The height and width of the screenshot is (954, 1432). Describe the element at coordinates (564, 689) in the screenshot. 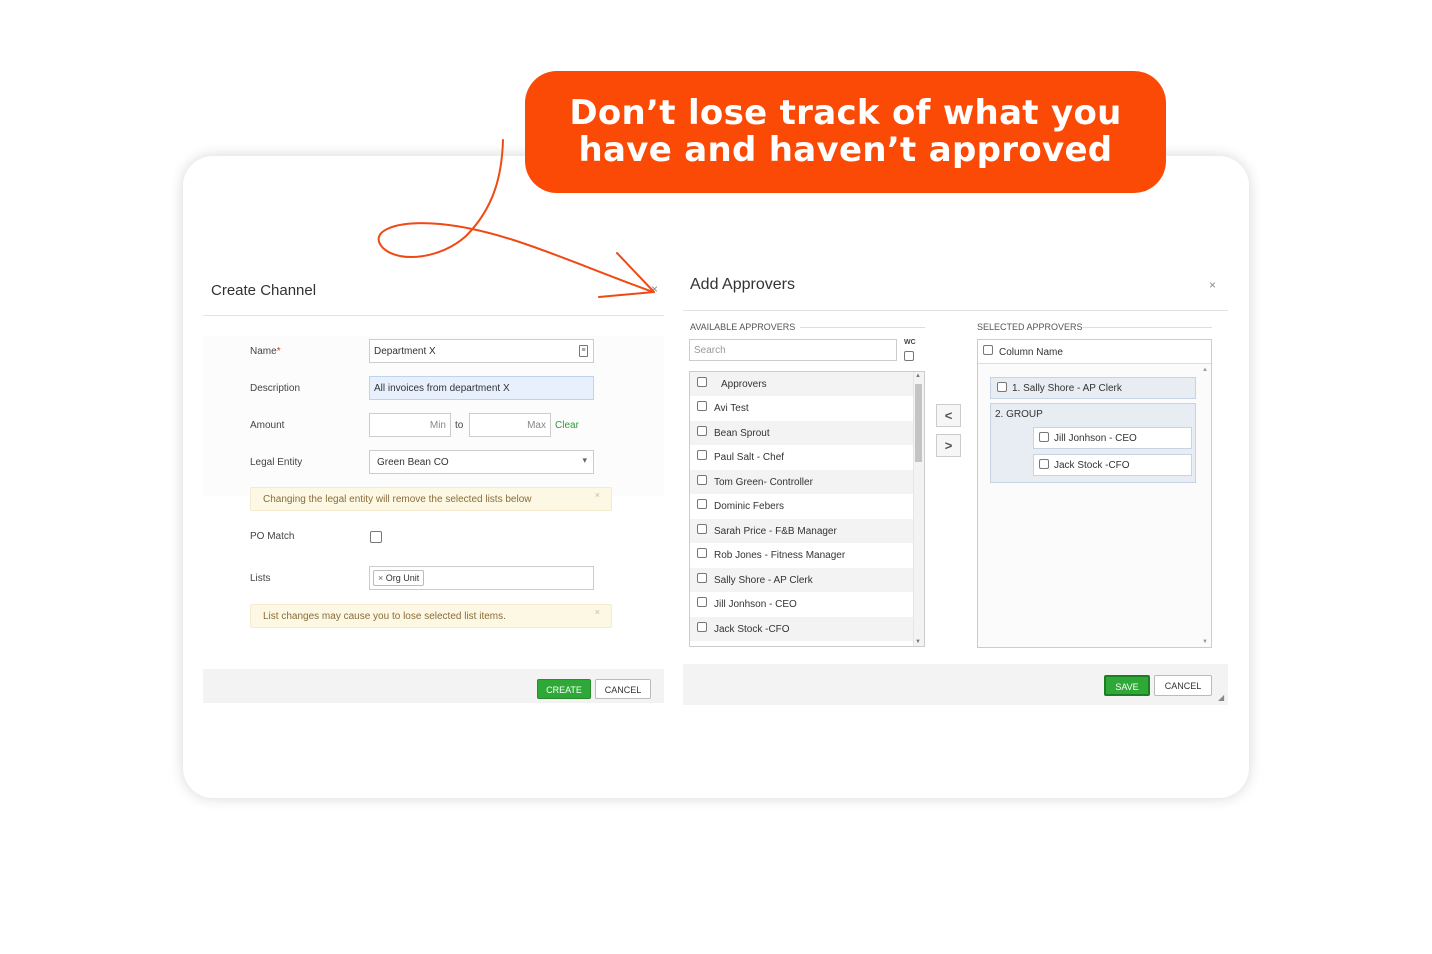

I see `create-button: CREATE` at that location.